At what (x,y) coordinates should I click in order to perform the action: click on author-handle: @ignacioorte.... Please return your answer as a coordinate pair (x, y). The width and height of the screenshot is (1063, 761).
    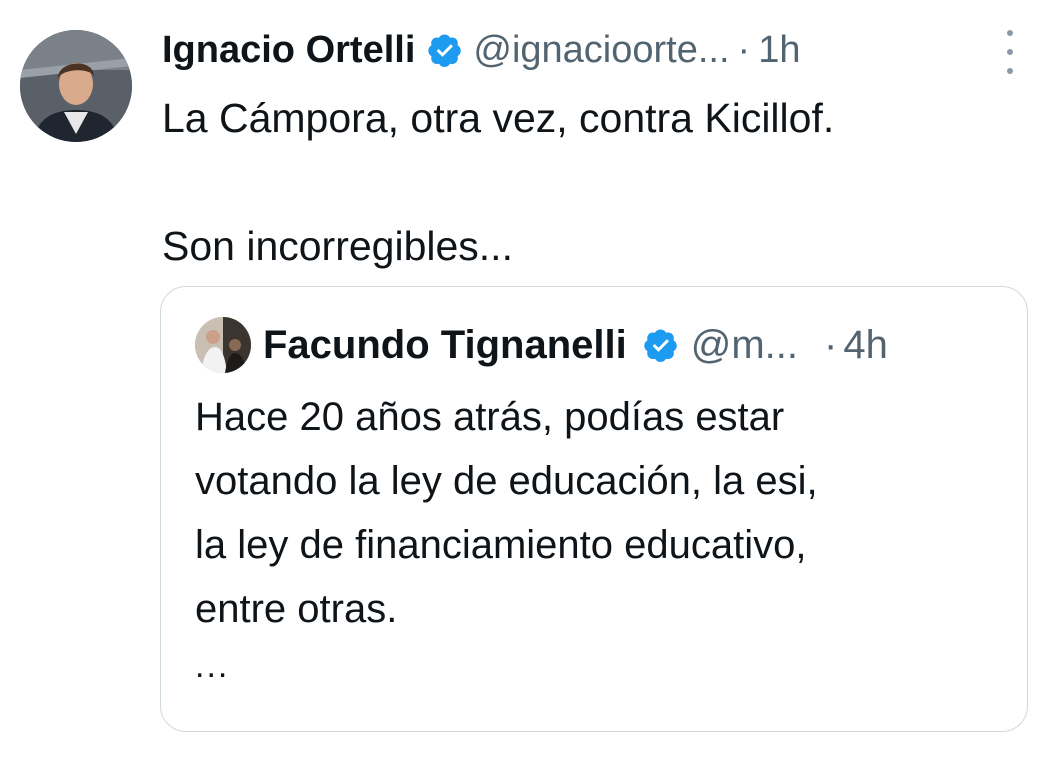
    Looking at the image, I should click on (601, 50).